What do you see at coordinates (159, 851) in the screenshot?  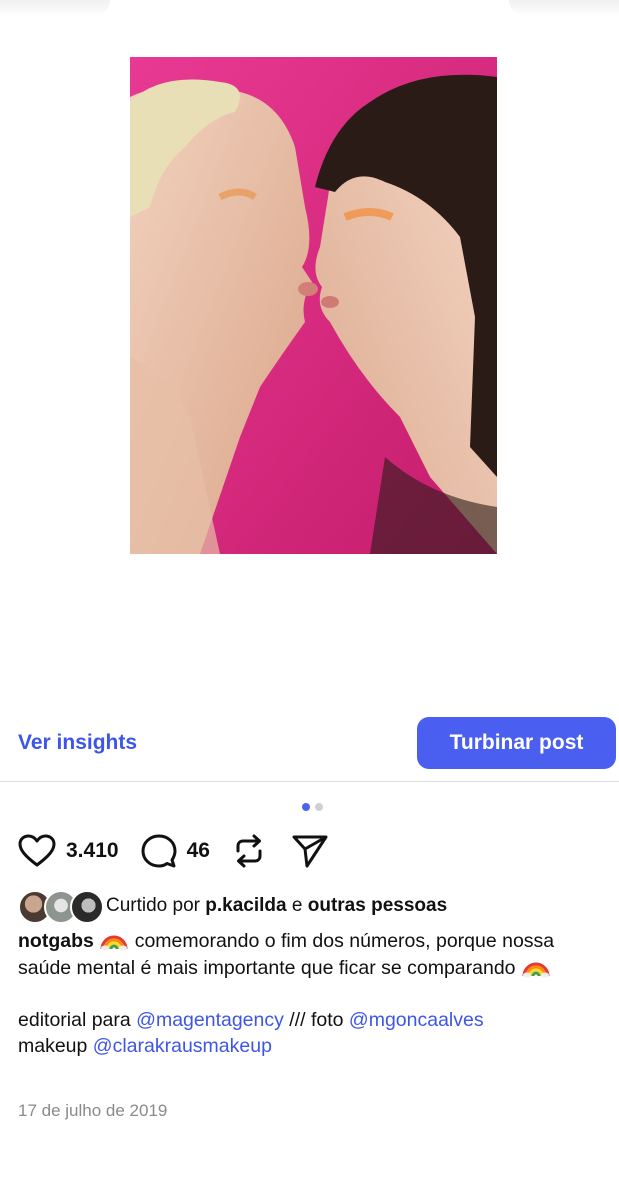 I see `comment-icon` at bounding box center [159, 851].